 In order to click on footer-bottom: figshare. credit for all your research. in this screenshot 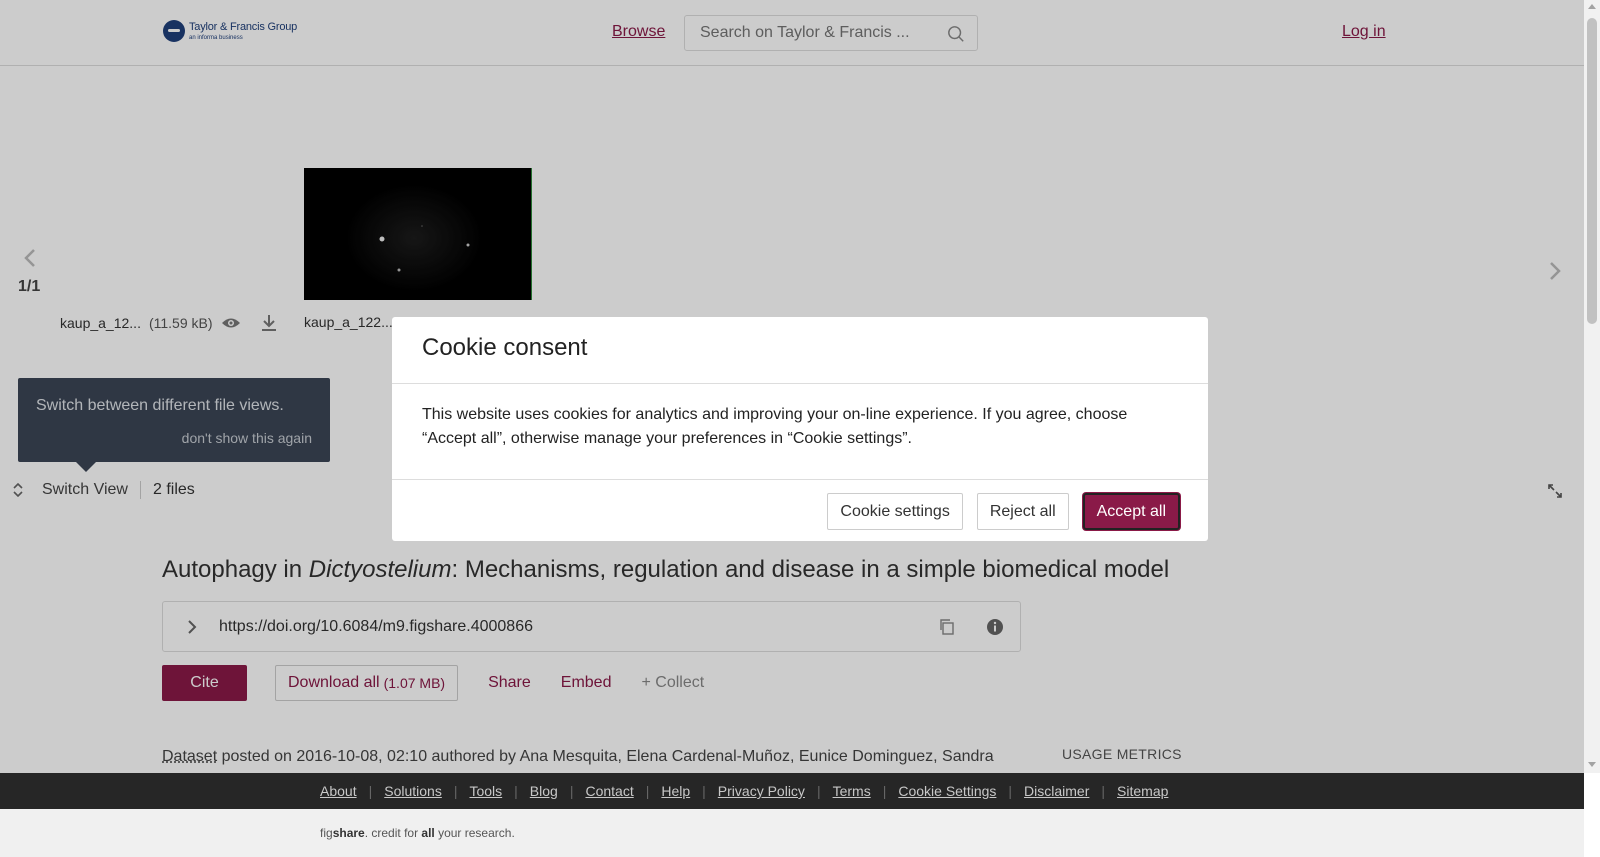, I will do `click(792, 833)`.